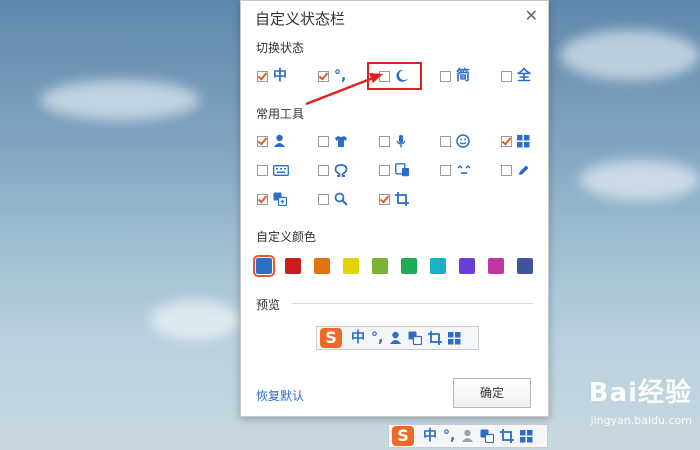 Image resolution: width=700 pixels, height=450 pixels. Describe the element at coordinates (640, 393) in the screenshot. I see `watermark-brand: Bai经验` at that location.